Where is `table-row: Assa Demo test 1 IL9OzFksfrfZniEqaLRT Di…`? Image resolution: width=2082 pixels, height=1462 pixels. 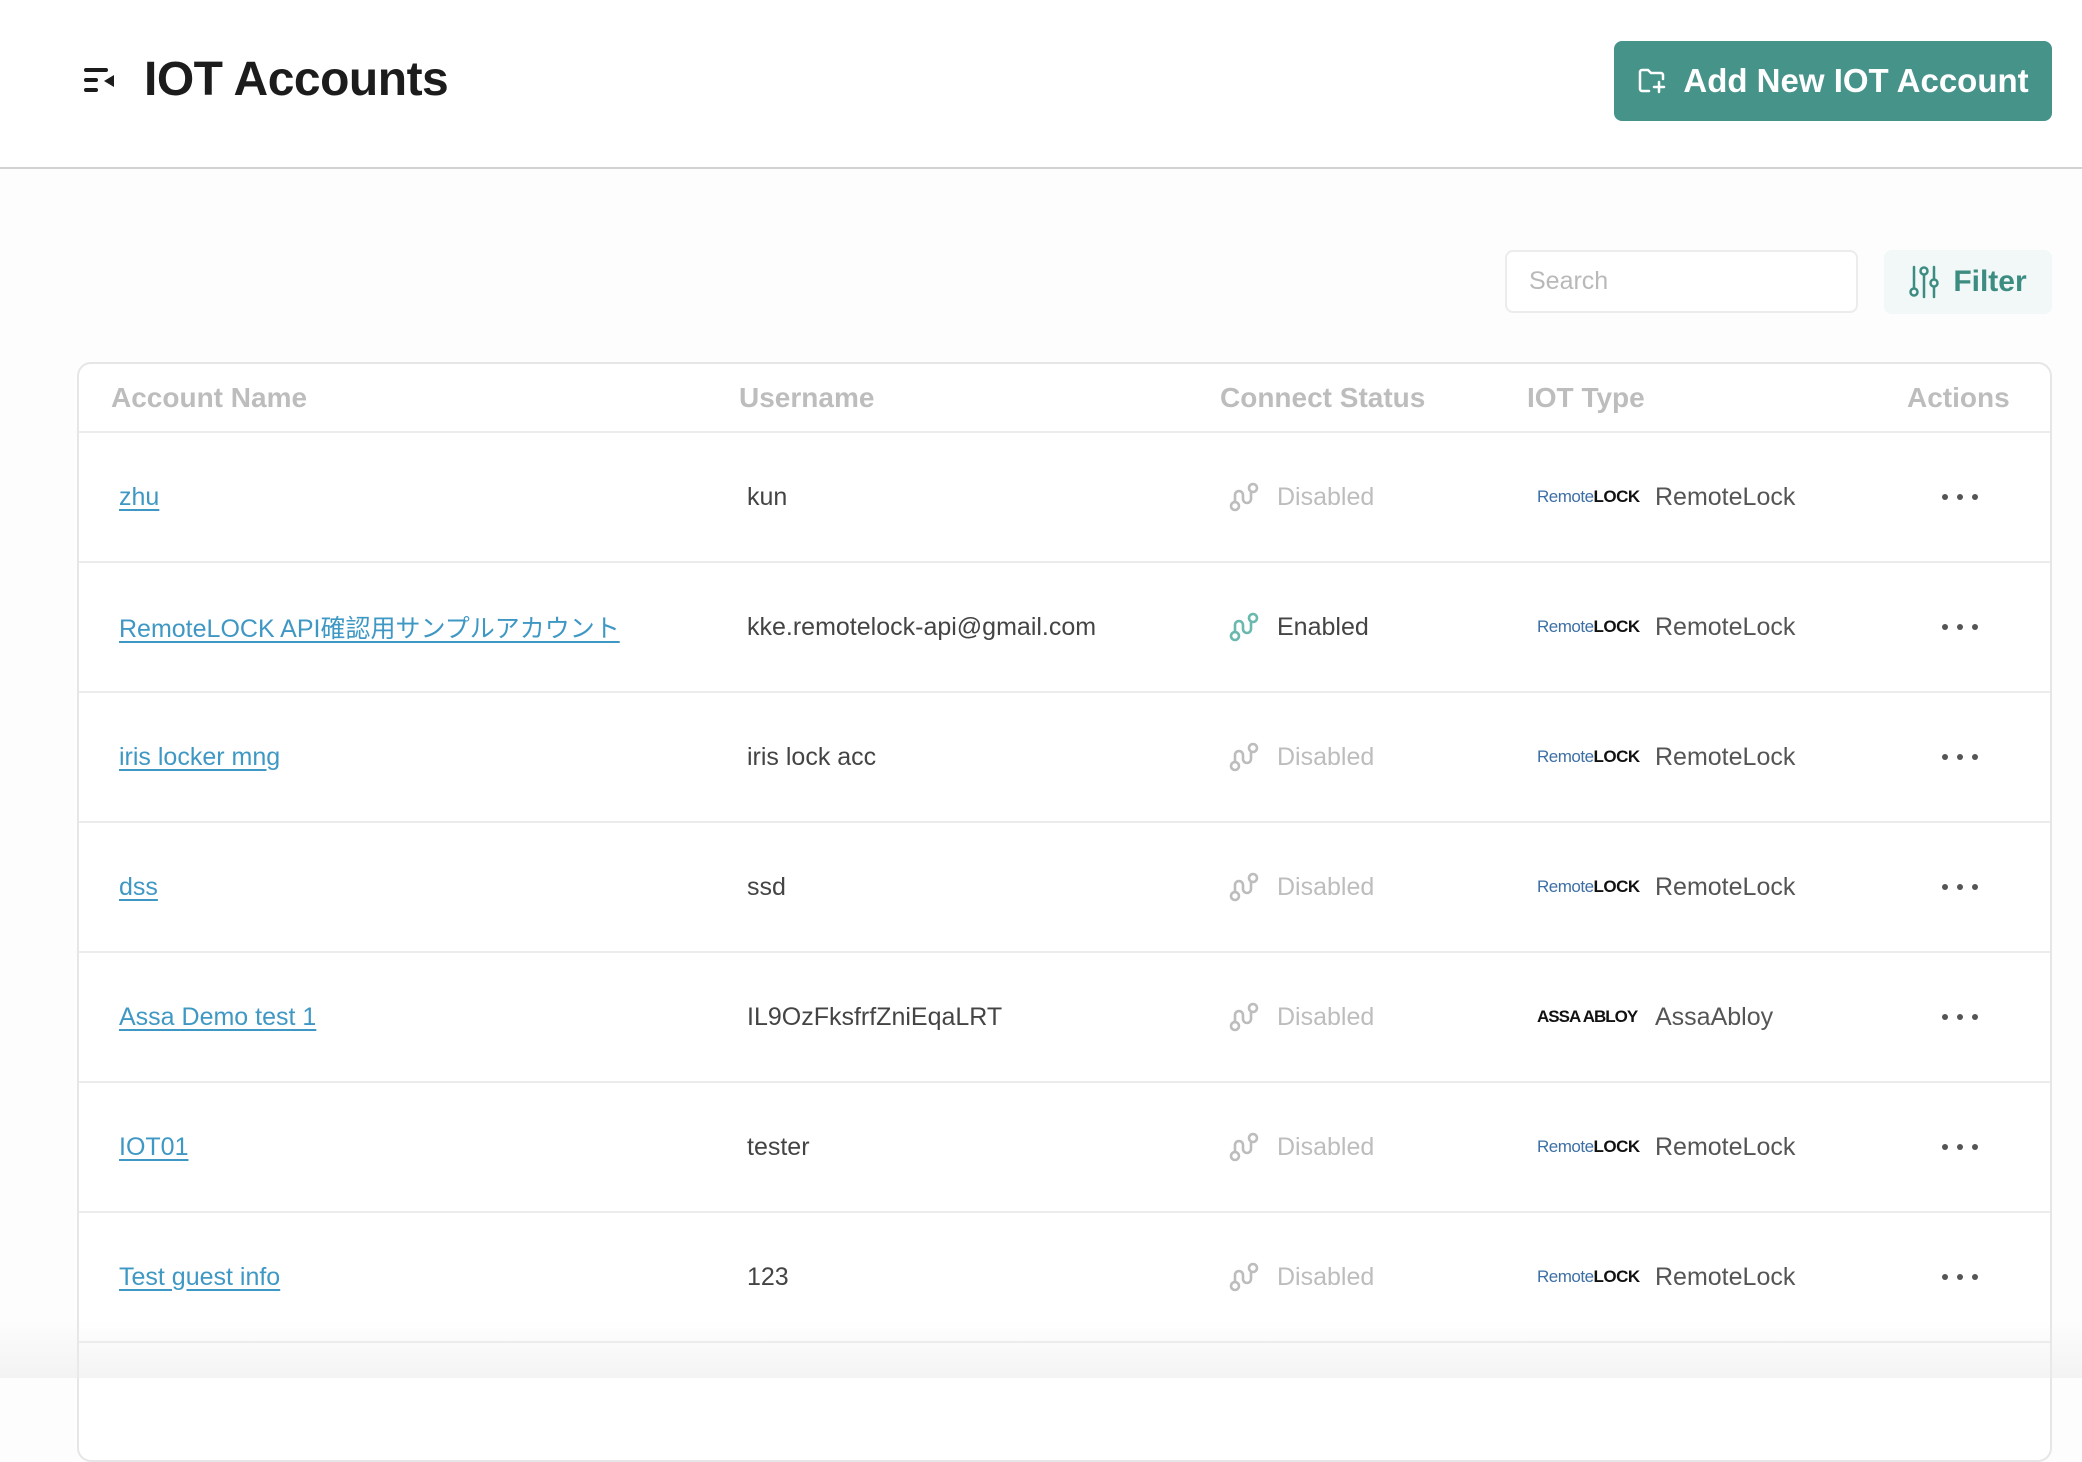
table-row: Assa Demo test 1 IL9OzFksfrfZniEqaLRT Di… is located at coordinates (1064, 1018).